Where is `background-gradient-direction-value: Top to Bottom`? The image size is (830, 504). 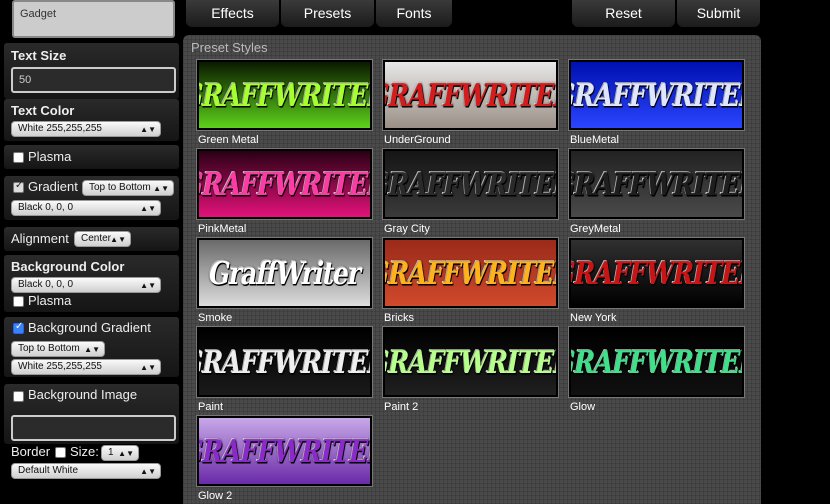 background-gradient-direction-value: Top to Bottom is located at coordinates (49, 348).